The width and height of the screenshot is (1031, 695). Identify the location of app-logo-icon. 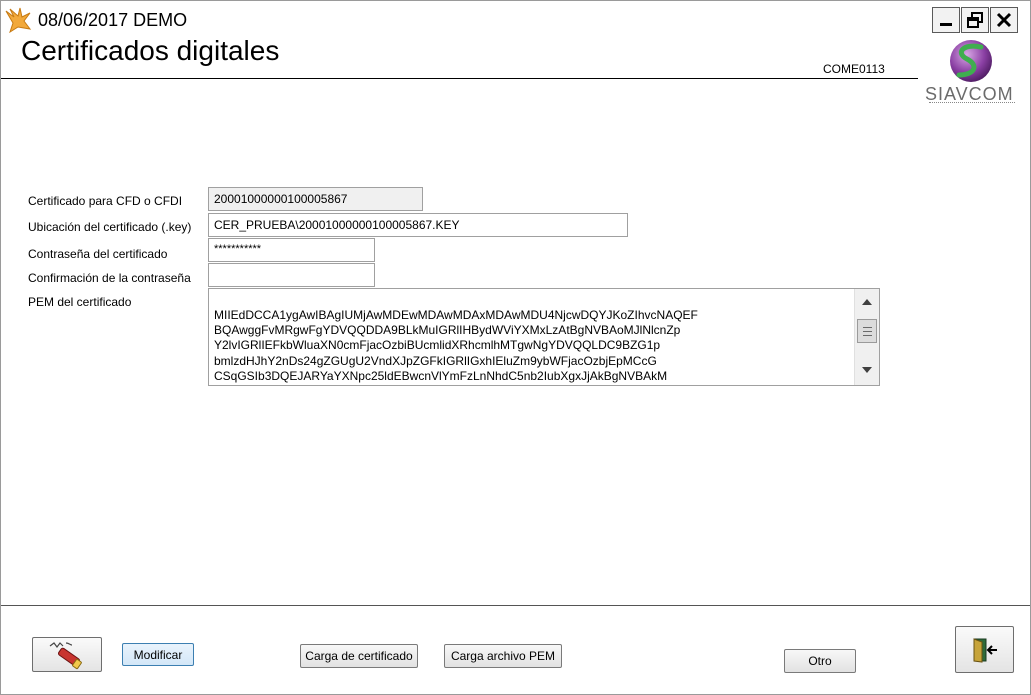
(18, 20).